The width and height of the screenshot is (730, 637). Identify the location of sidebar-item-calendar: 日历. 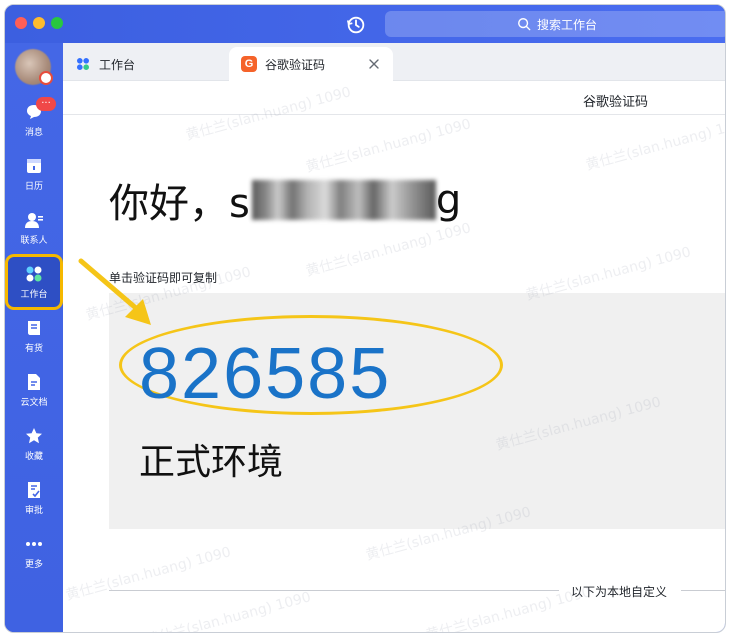
(34, 174).